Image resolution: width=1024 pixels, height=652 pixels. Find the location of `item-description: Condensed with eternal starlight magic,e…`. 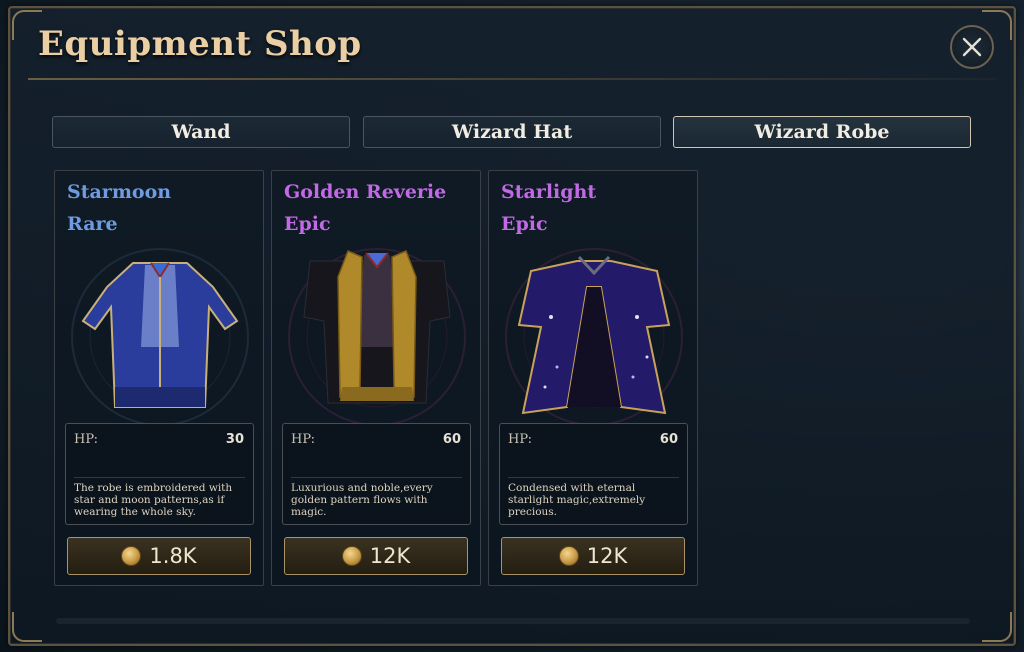

item-description: Condensed with eternal starlight magic,e… is located at coordinates (577, 500).